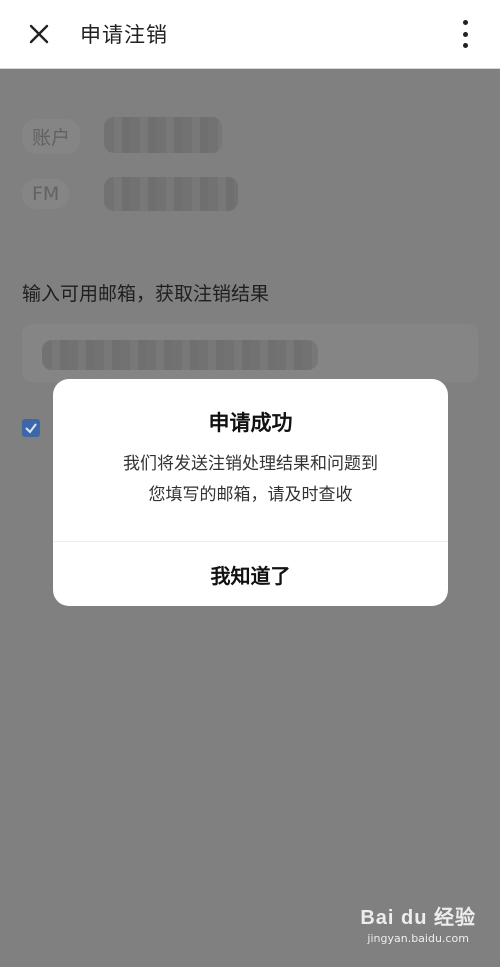  What do you see at coordinates (51, 136) in the screenshot?
I see `account-label: 账户` at bounding box center [51, 136].